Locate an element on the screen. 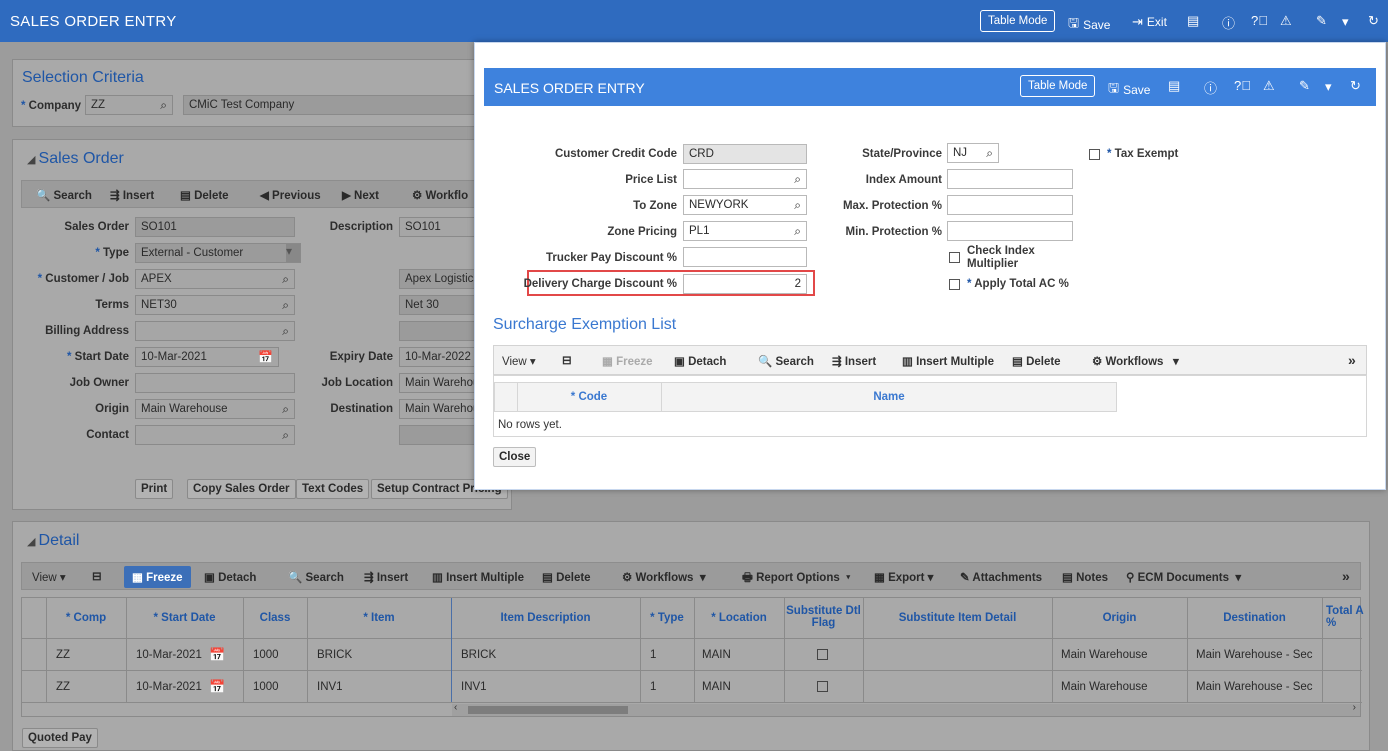 The image size is (1388, 751). text-codes-button: Text Codes is located at coordinates (333, 489).